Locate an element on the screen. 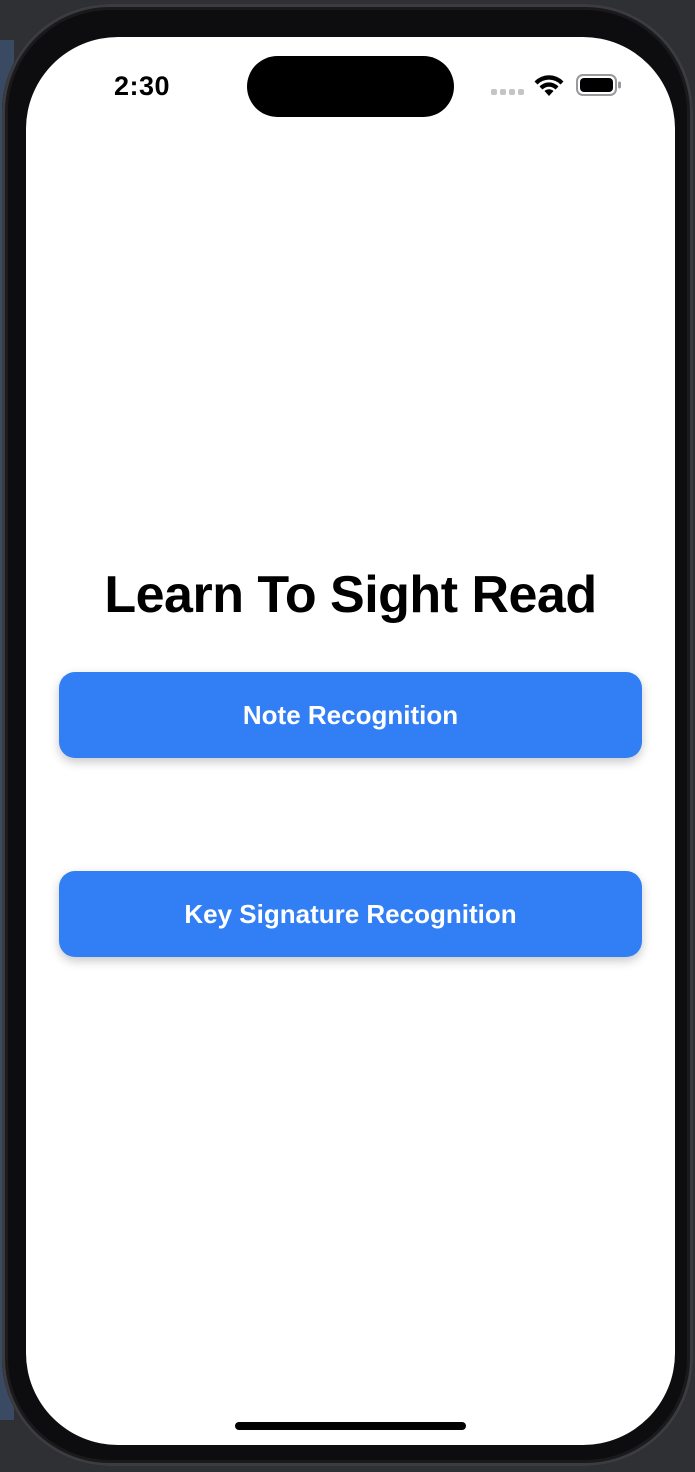 The image size is (695, 1472). key-signature-recognition-label: Key Signature Recognition is located at coordinates (350, 913).